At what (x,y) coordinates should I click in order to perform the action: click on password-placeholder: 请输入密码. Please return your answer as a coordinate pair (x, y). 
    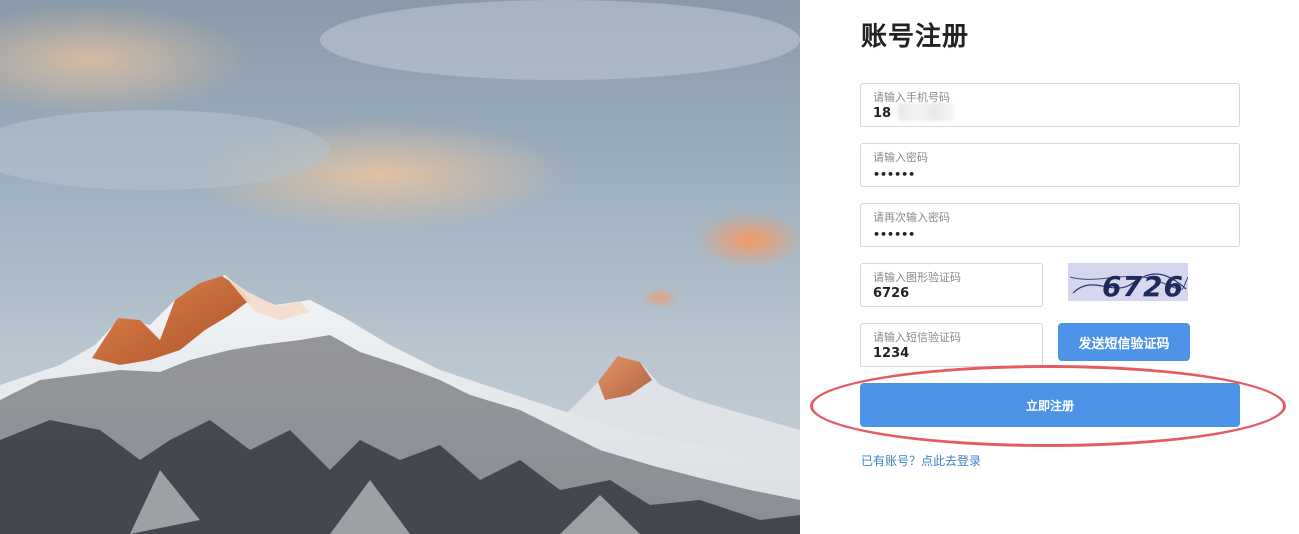
    Looking at the image, I should click on (900, 157).